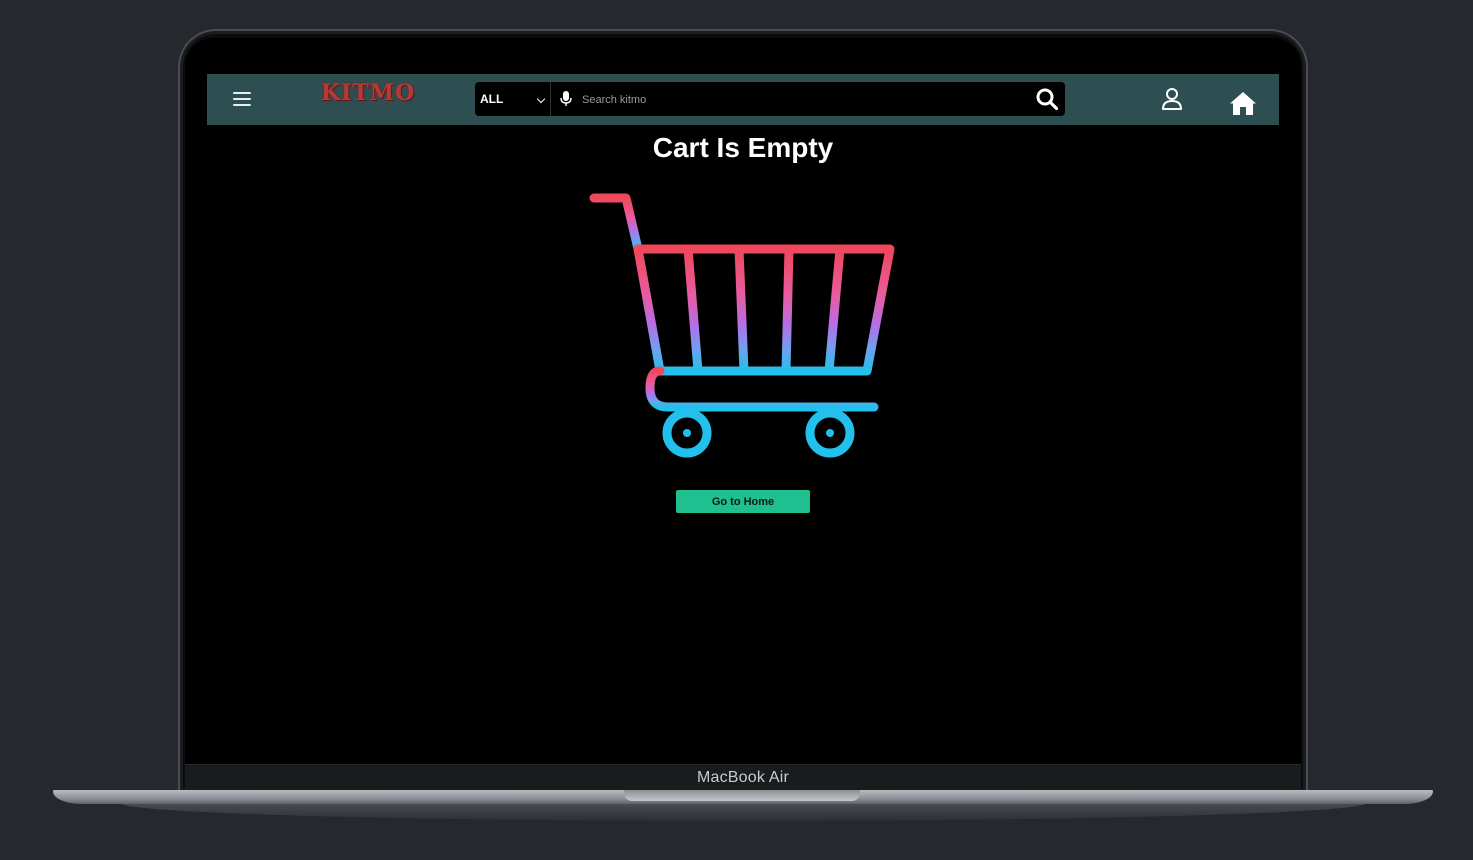 This screenshot has width=1473, height=860. What do you see at coordinates (492, 99) in the screenshot?
I see `category-select-value: ALL` at bounding box center [492, 99].